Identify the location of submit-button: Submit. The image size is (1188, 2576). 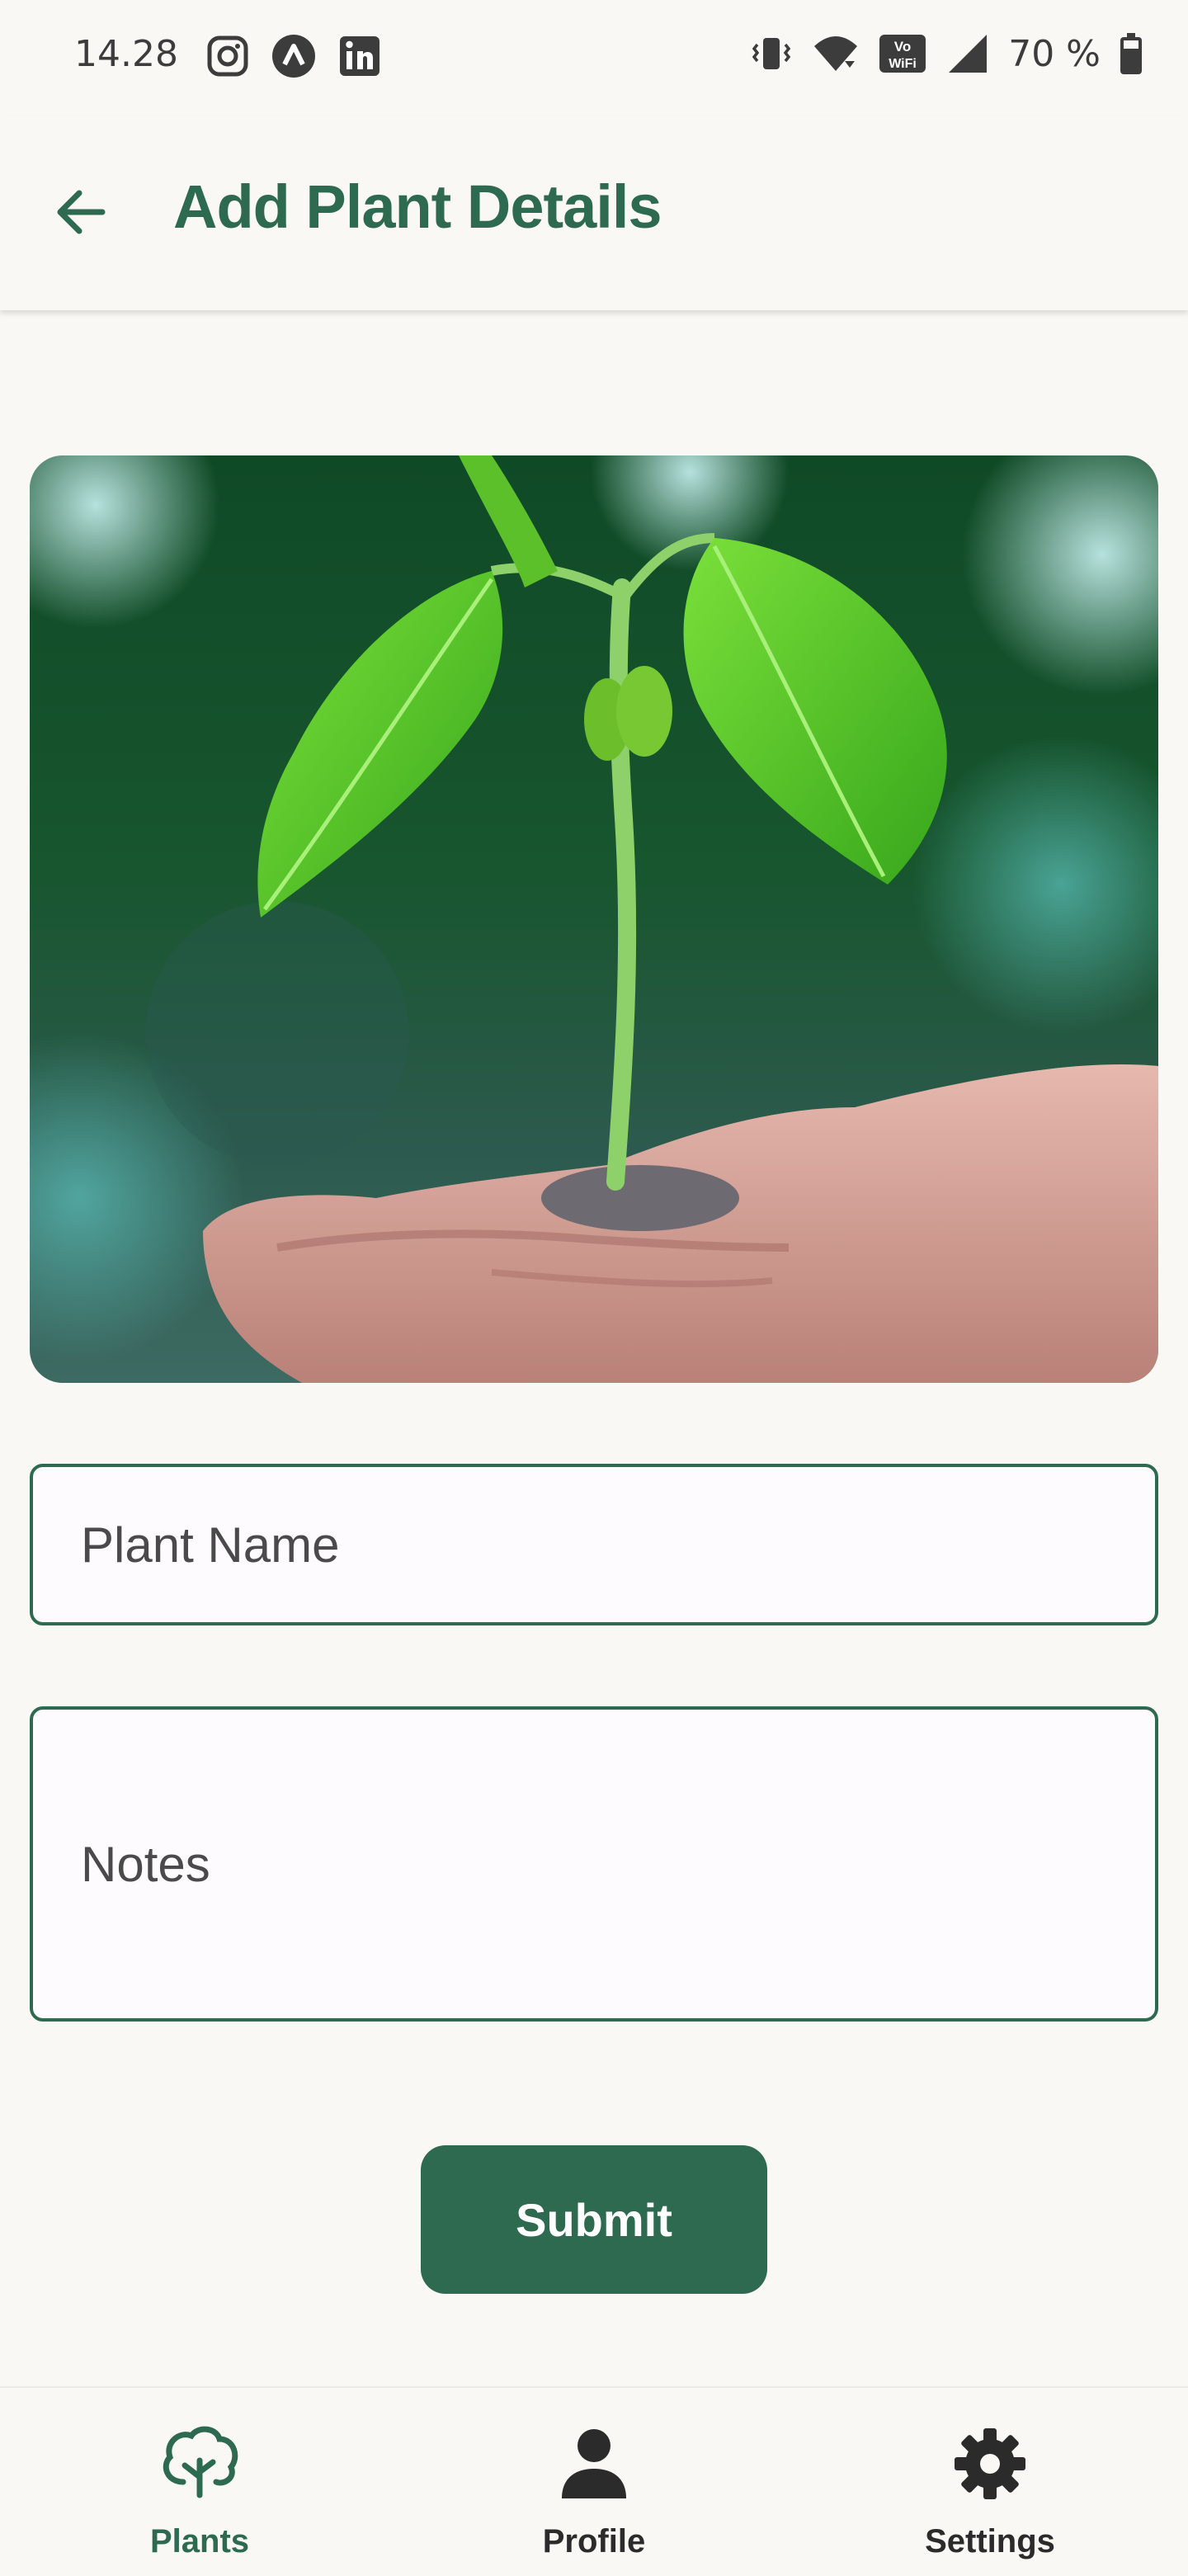
(594, 2219).